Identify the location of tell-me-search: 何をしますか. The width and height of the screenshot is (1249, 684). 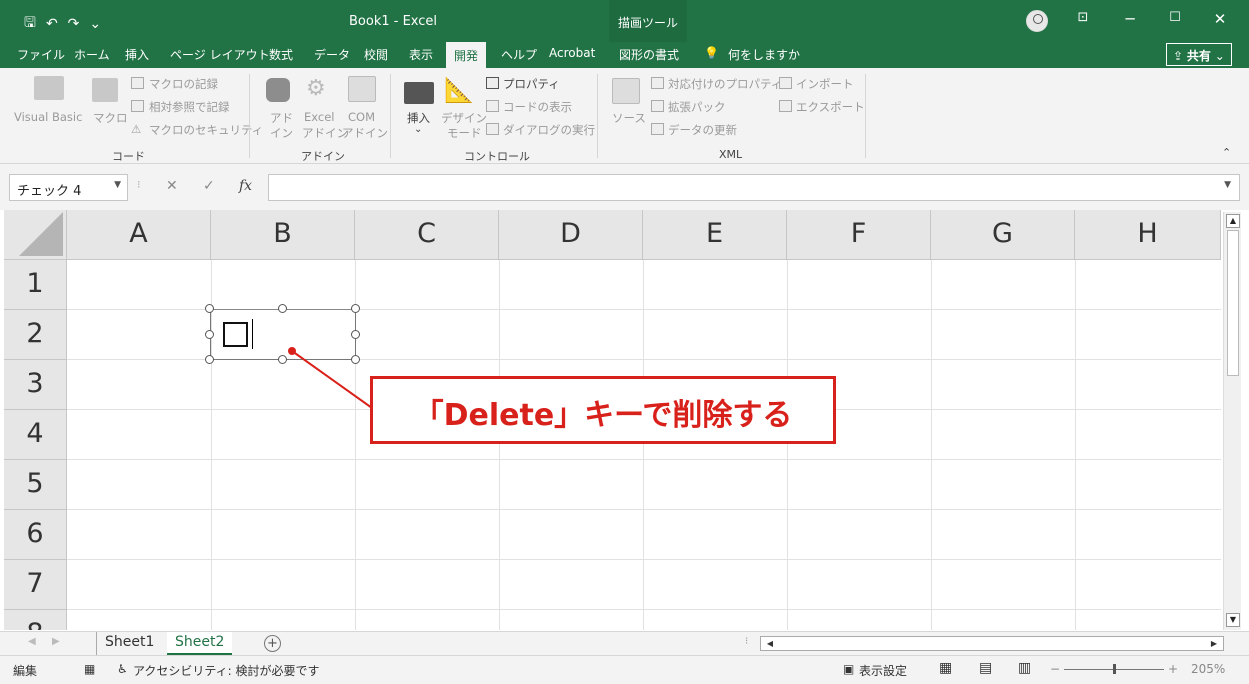
(764, 54).